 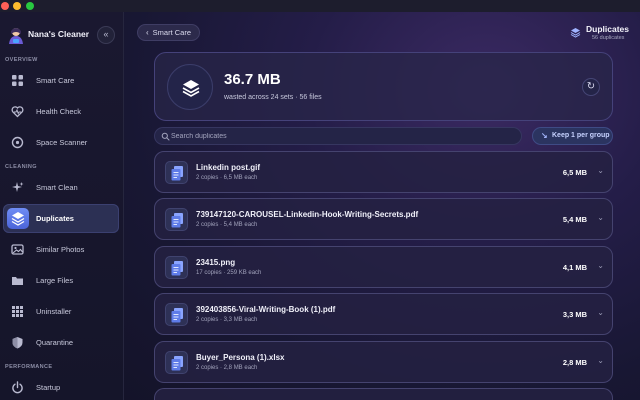 I want to click on file-name: Linkedin post.gif, so click(x=228, y=167).